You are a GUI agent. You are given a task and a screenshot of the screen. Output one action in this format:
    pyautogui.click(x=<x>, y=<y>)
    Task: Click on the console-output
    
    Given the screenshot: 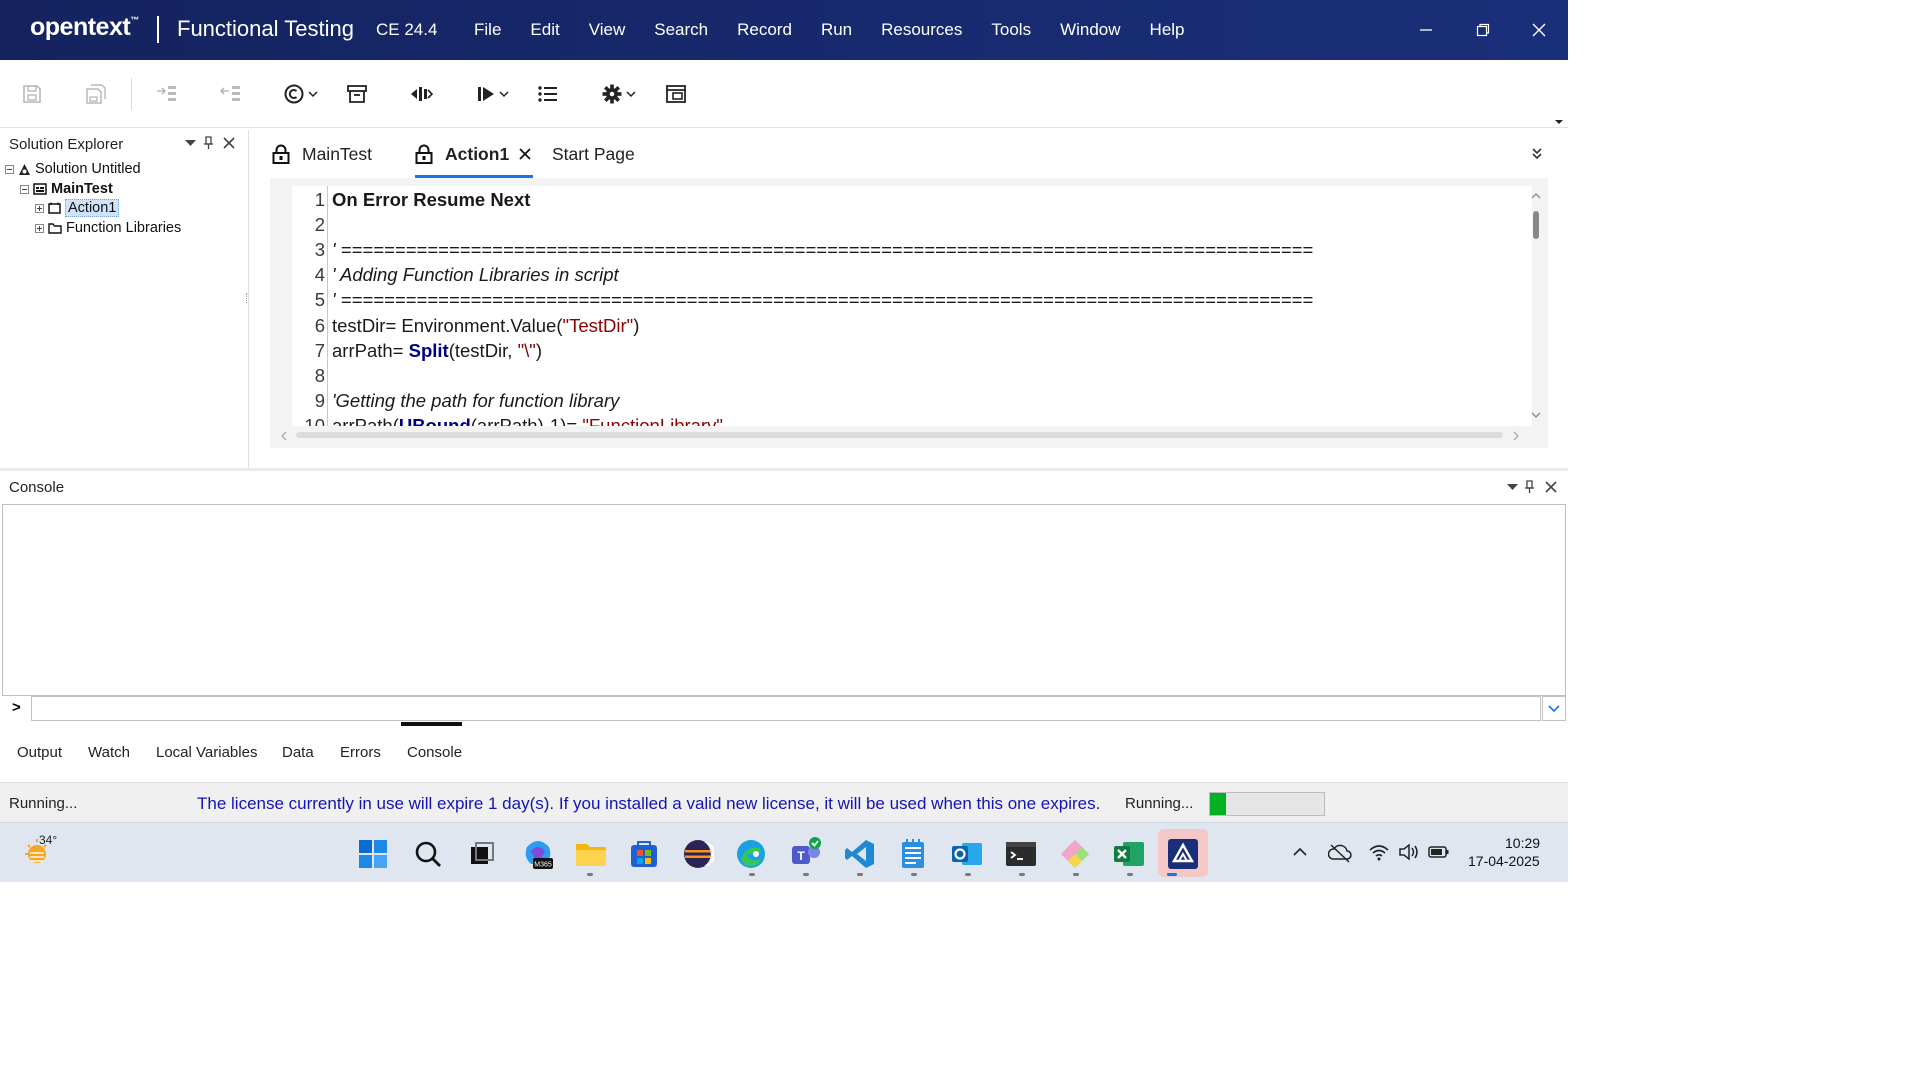 What is the action you would take?
    pyautogui.click(x=784, y=600)
    